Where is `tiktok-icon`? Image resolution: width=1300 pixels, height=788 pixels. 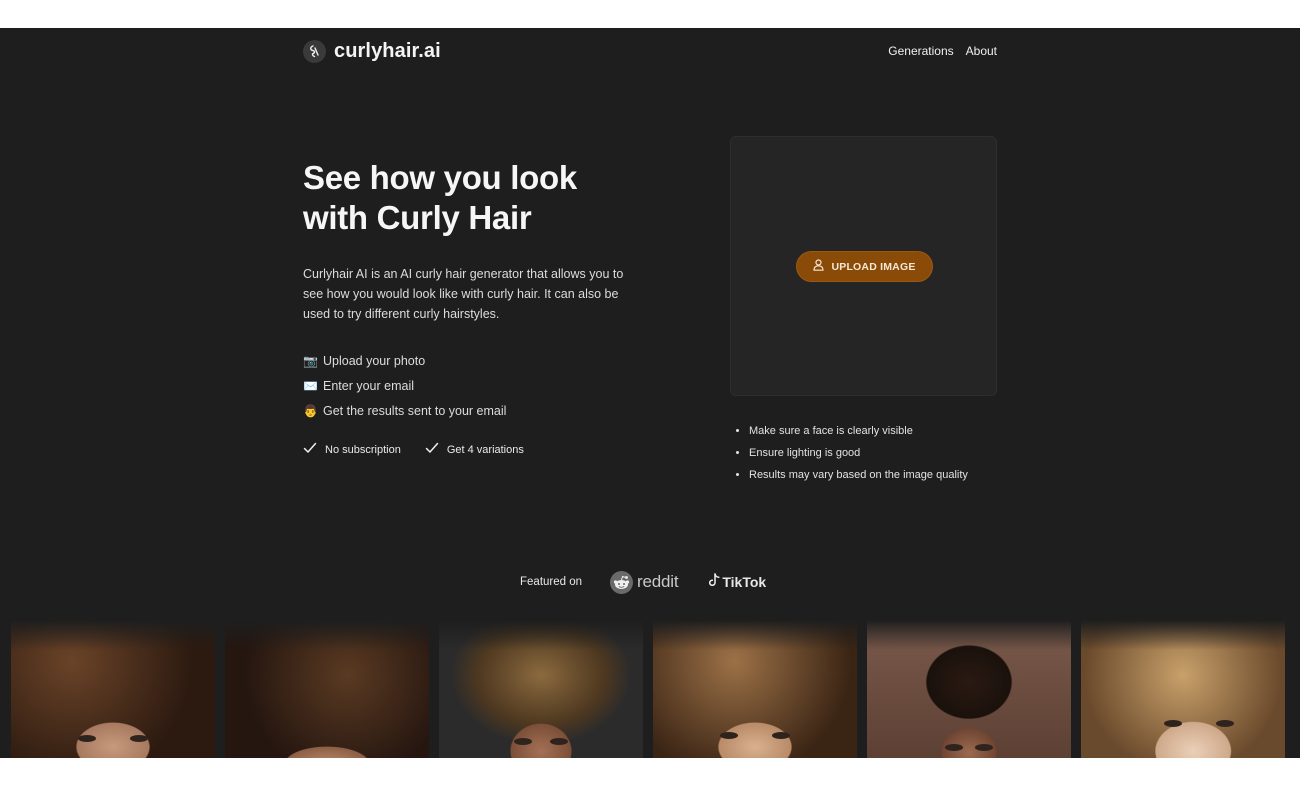 tiktok-icon is located at coordinates (714, 582).